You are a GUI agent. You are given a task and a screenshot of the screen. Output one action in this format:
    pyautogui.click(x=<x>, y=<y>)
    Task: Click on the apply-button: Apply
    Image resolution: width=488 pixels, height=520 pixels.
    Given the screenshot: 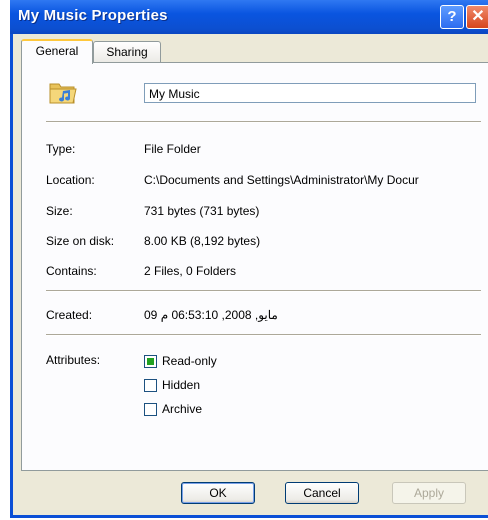 What is the action you would take?
    pyautogui.click(x=429, y=493)
    